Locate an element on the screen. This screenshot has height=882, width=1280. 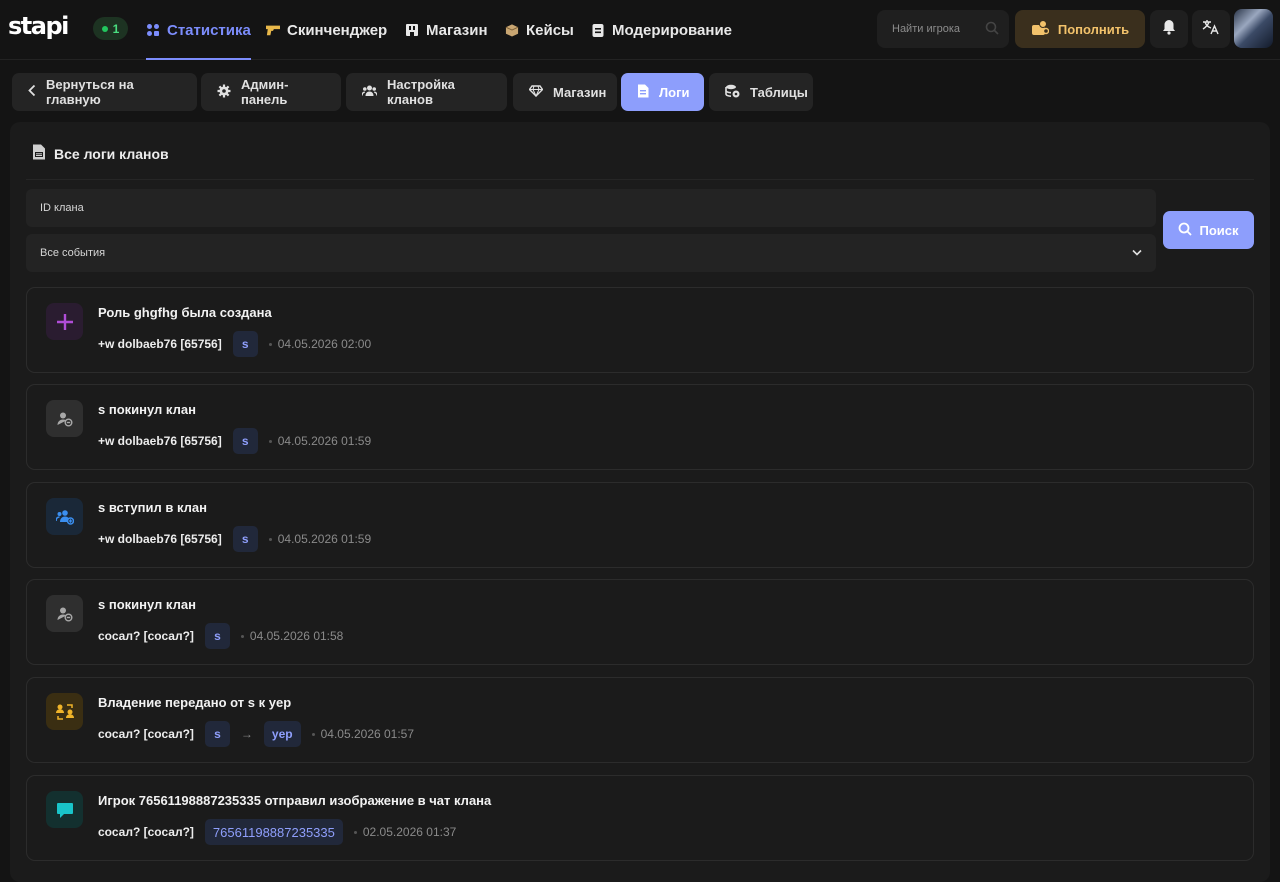
online-count: 1 is located at coordinates (116, 28).